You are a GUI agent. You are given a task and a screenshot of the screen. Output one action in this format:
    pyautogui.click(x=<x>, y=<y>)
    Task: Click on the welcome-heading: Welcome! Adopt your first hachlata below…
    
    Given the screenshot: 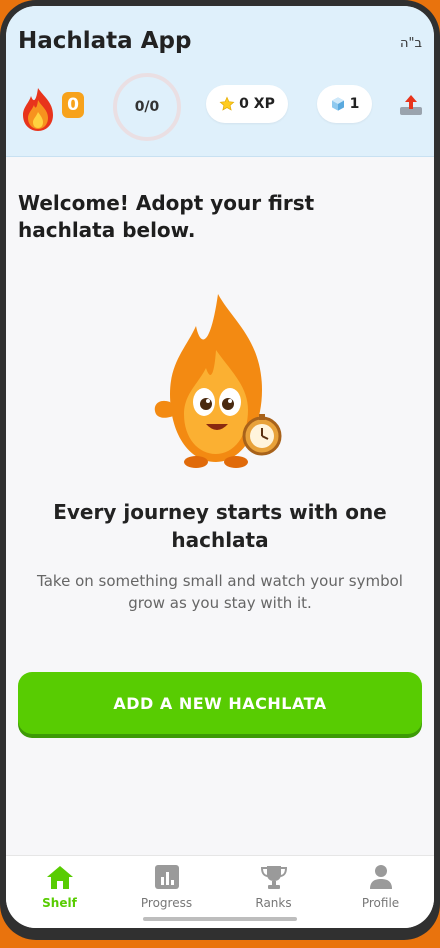 What is the action you would take?
    pyautogui.click(x=166, y=216)
    